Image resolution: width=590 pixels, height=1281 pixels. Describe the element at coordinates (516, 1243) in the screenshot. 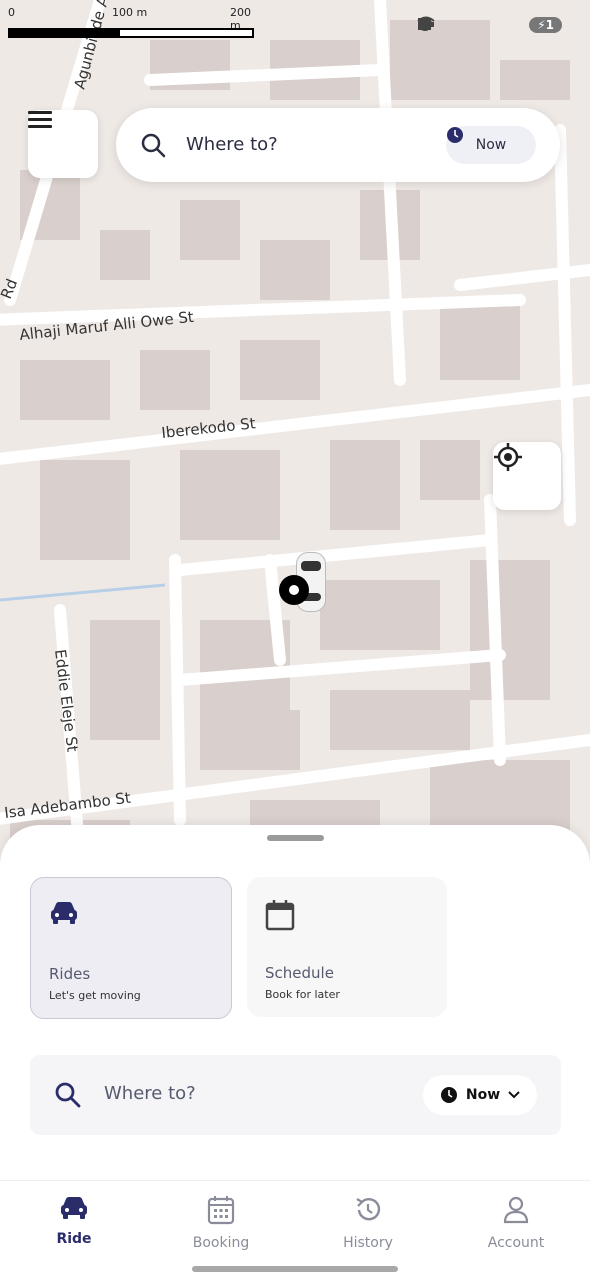

I see `nav-label: Account` at that location.